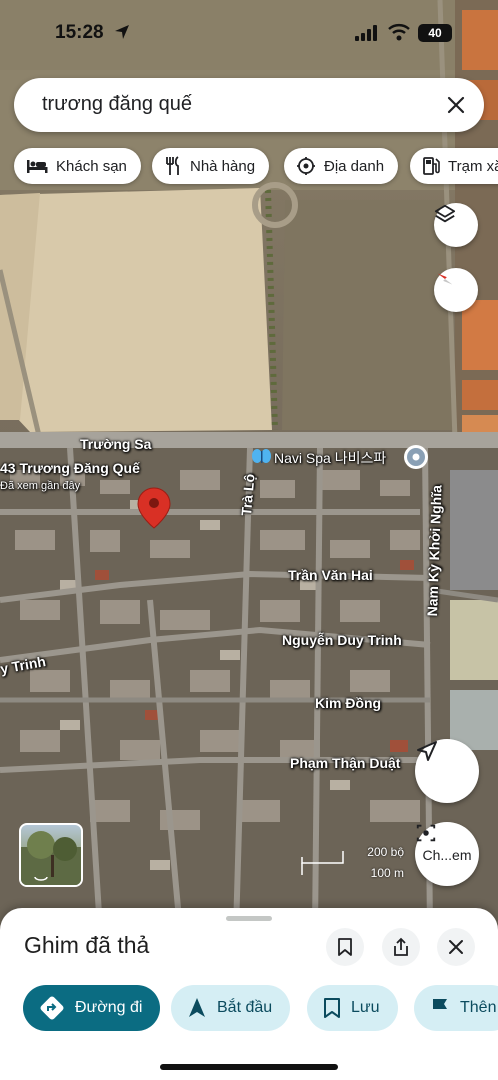 The image size is (498, 1080). Describe the element at coordinates (427, 751) in the screenshot. I see `navigation-arrow-icon` at that location.